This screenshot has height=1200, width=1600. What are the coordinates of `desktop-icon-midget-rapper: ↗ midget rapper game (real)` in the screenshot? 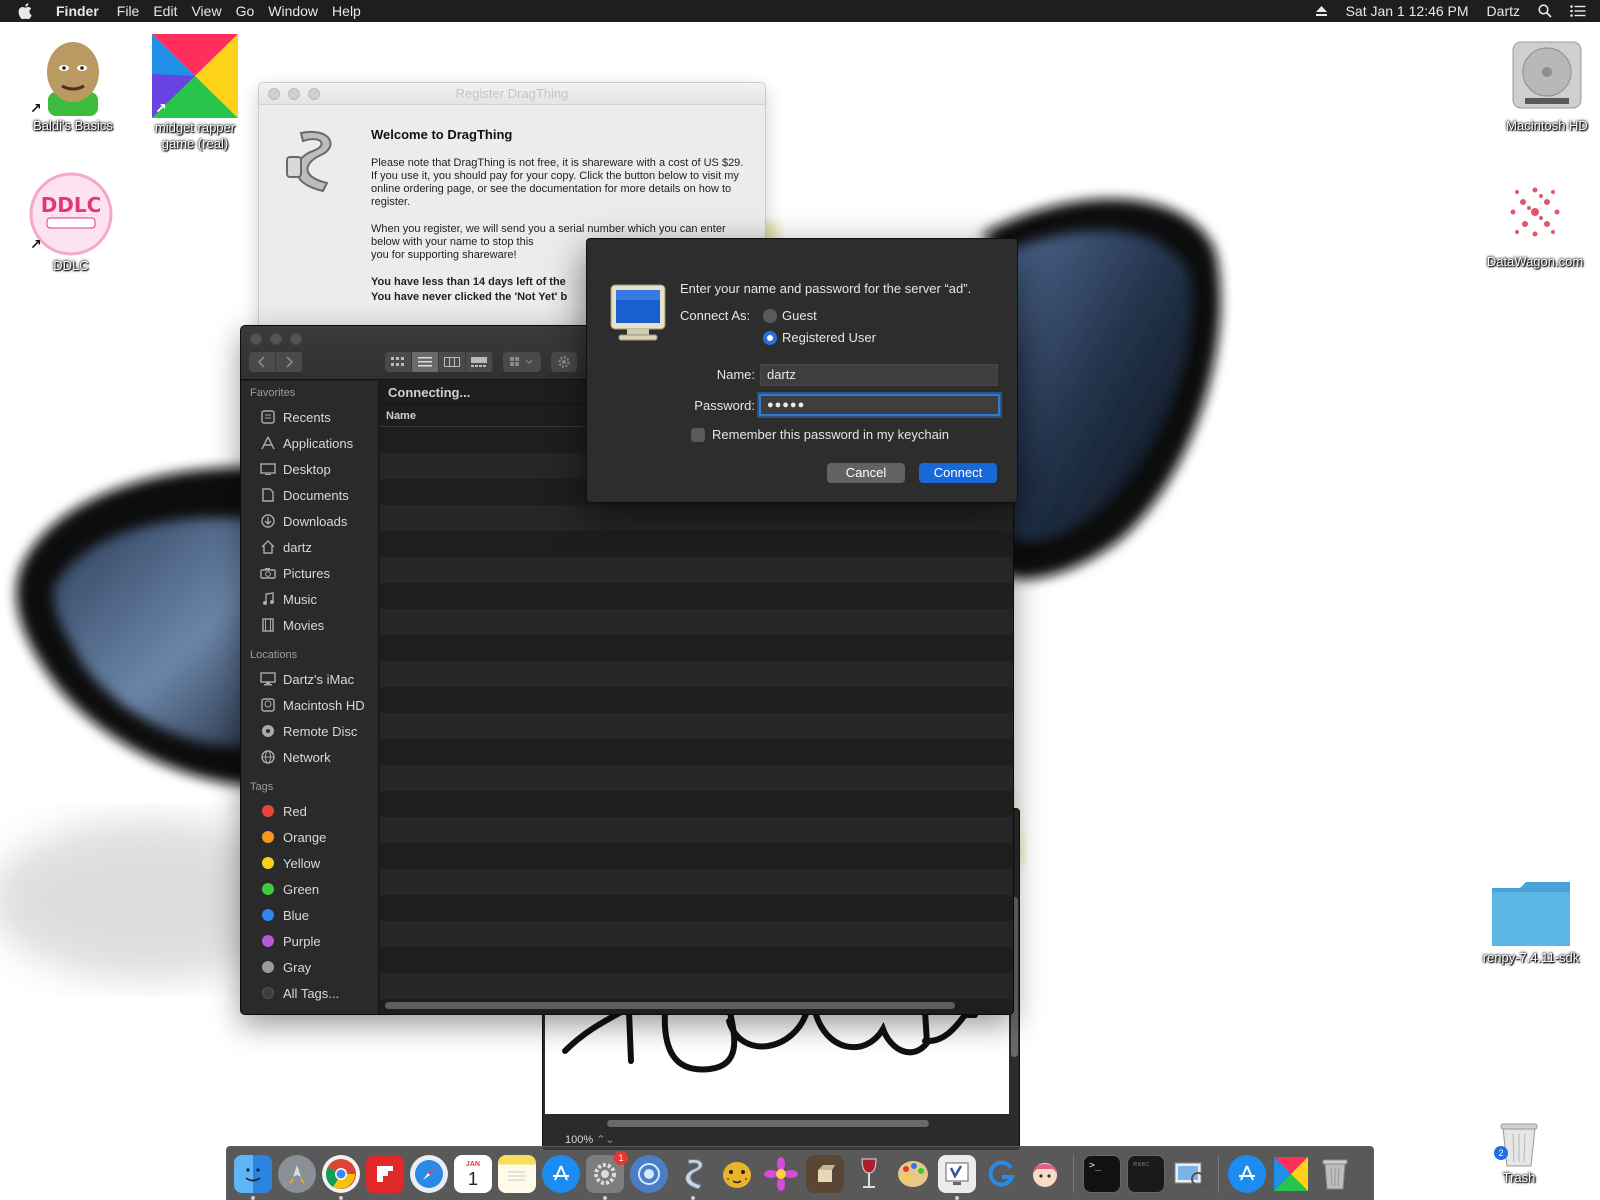 It's located at (195, 93).